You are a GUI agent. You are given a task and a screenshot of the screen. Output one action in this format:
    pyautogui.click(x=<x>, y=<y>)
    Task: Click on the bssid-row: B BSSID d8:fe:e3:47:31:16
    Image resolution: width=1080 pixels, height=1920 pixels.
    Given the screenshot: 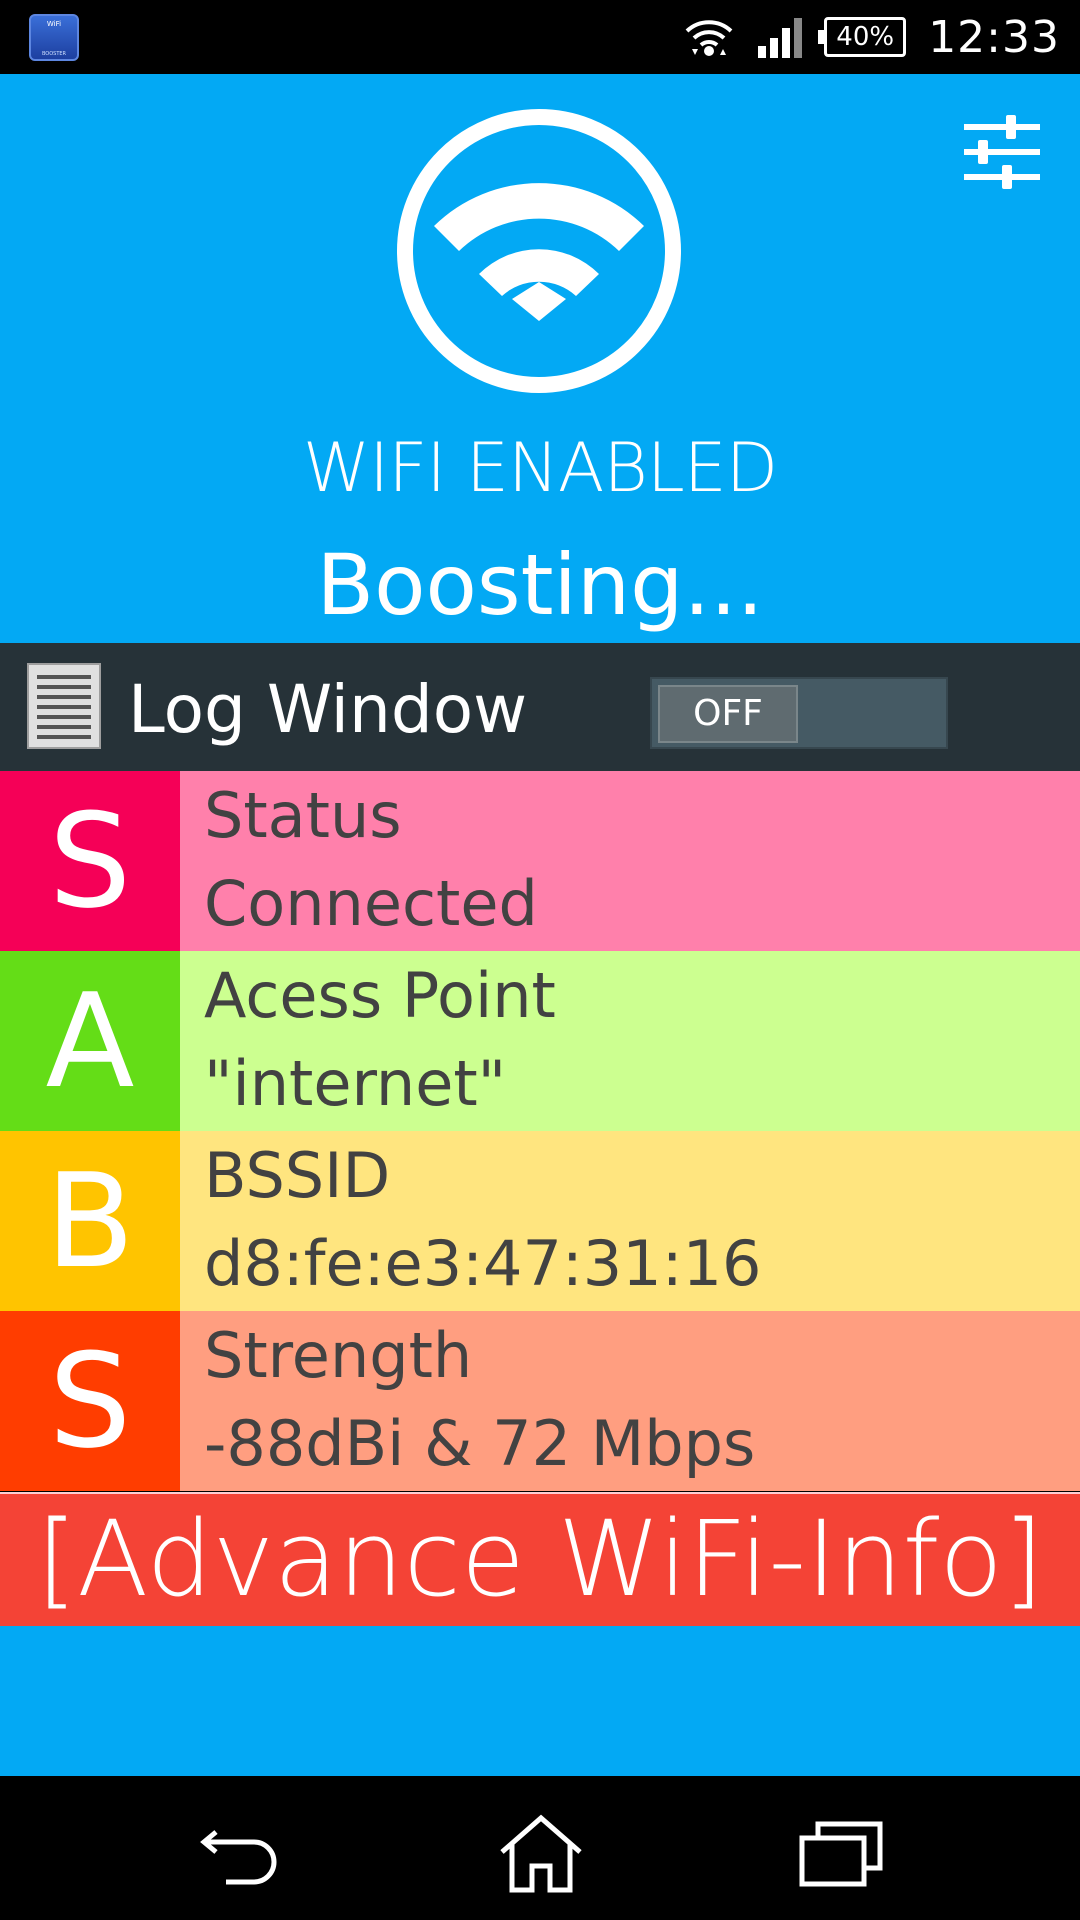 What is the action you would take?
    pyautogui.click(x=540, y=1221)
    